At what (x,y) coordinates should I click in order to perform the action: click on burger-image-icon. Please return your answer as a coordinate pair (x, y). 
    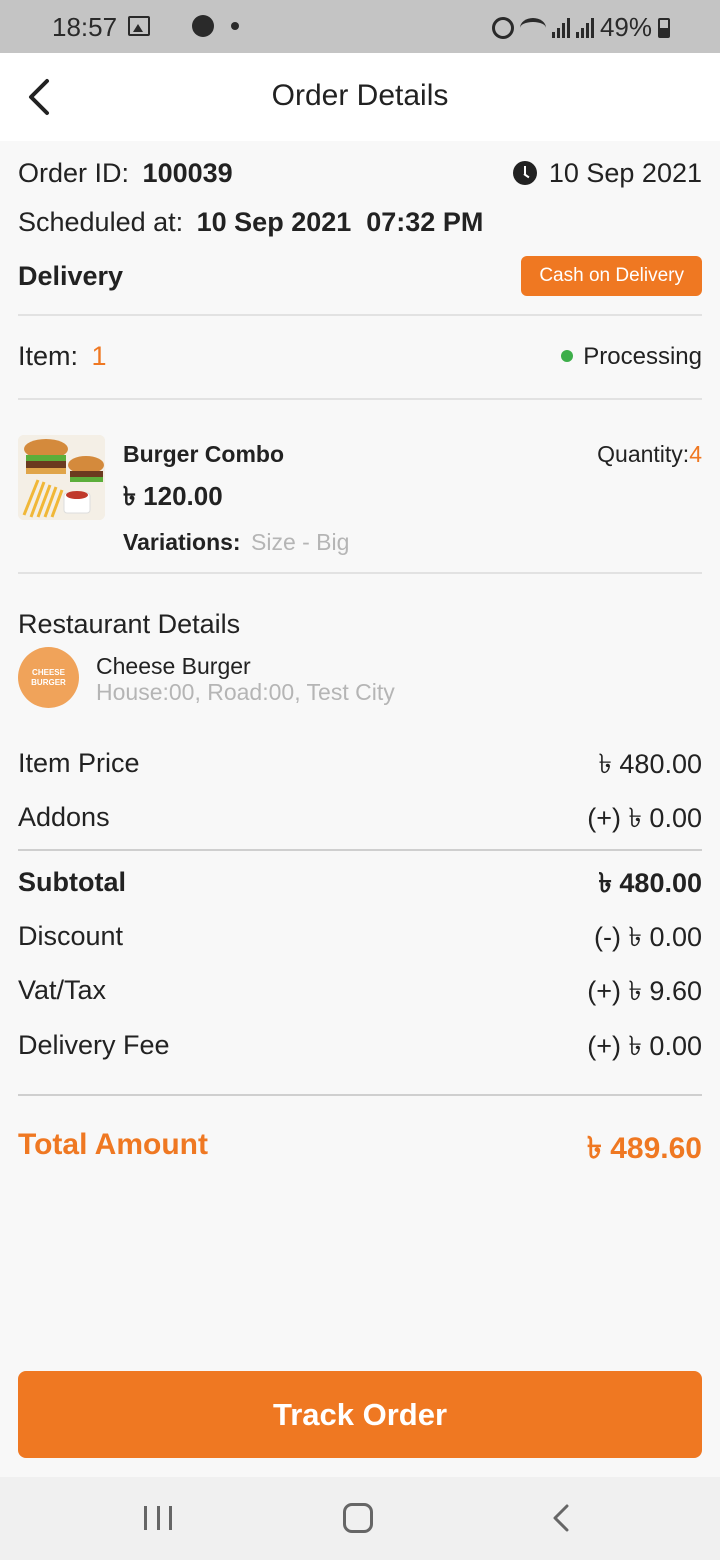
    Looking at the image, I should click on (61, 477).